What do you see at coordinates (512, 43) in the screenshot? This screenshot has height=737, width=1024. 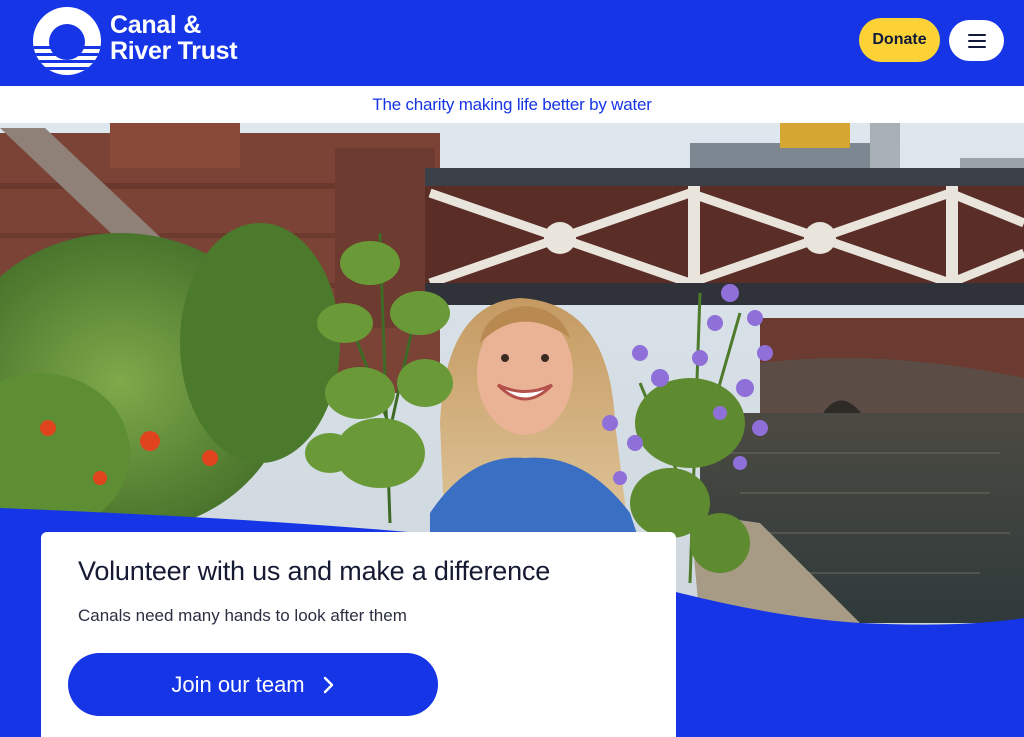 I see `site-header: Canal & River Trust Donate` at bounding box center [512, 43].